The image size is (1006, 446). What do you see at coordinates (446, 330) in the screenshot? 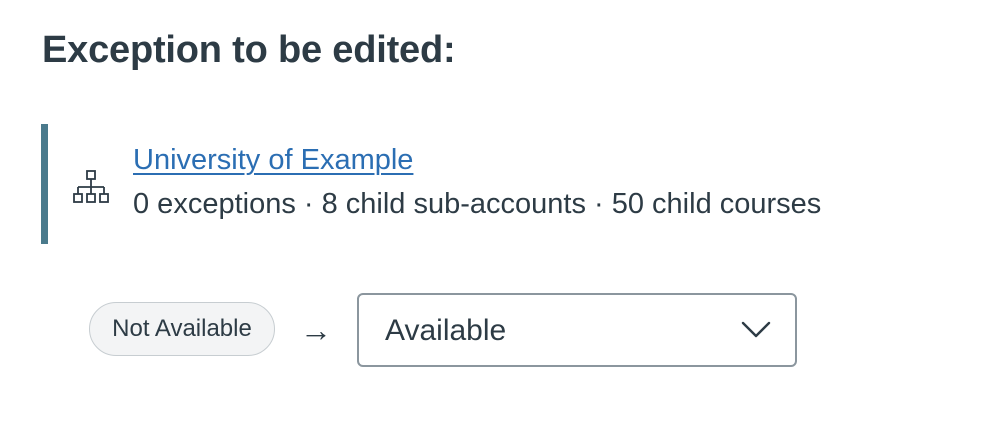
I see `selected-value: Available` at bounding box center [446, 330].